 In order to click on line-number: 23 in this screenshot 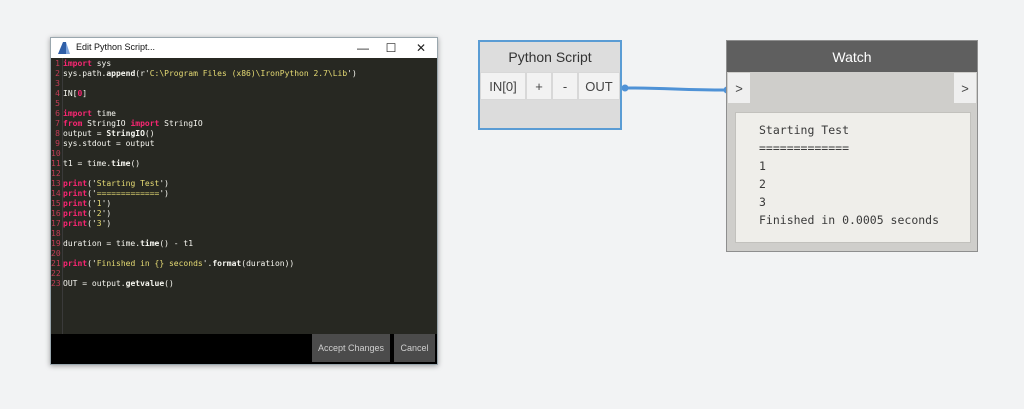, I will do `click(56, 283)`.